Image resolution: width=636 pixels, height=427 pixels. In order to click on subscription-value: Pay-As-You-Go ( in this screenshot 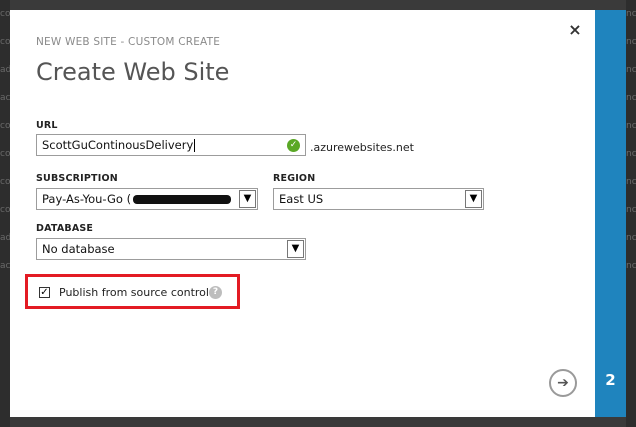, I will do `click(87, 199)`.